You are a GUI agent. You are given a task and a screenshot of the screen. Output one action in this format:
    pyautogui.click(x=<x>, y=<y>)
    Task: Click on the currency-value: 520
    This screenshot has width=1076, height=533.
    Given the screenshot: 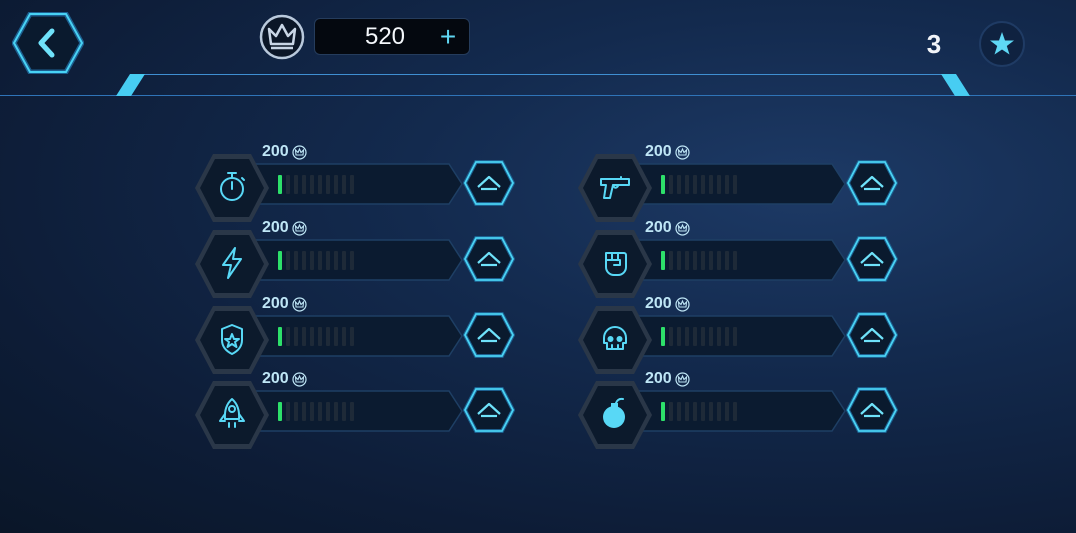 What is the action you would take?
    pyautogui.click(x=385, y=36)
    